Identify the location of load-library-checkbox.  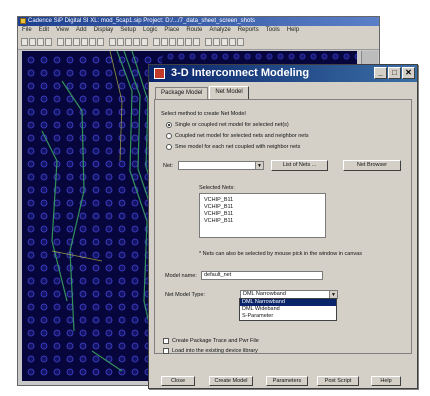
(166, 351).